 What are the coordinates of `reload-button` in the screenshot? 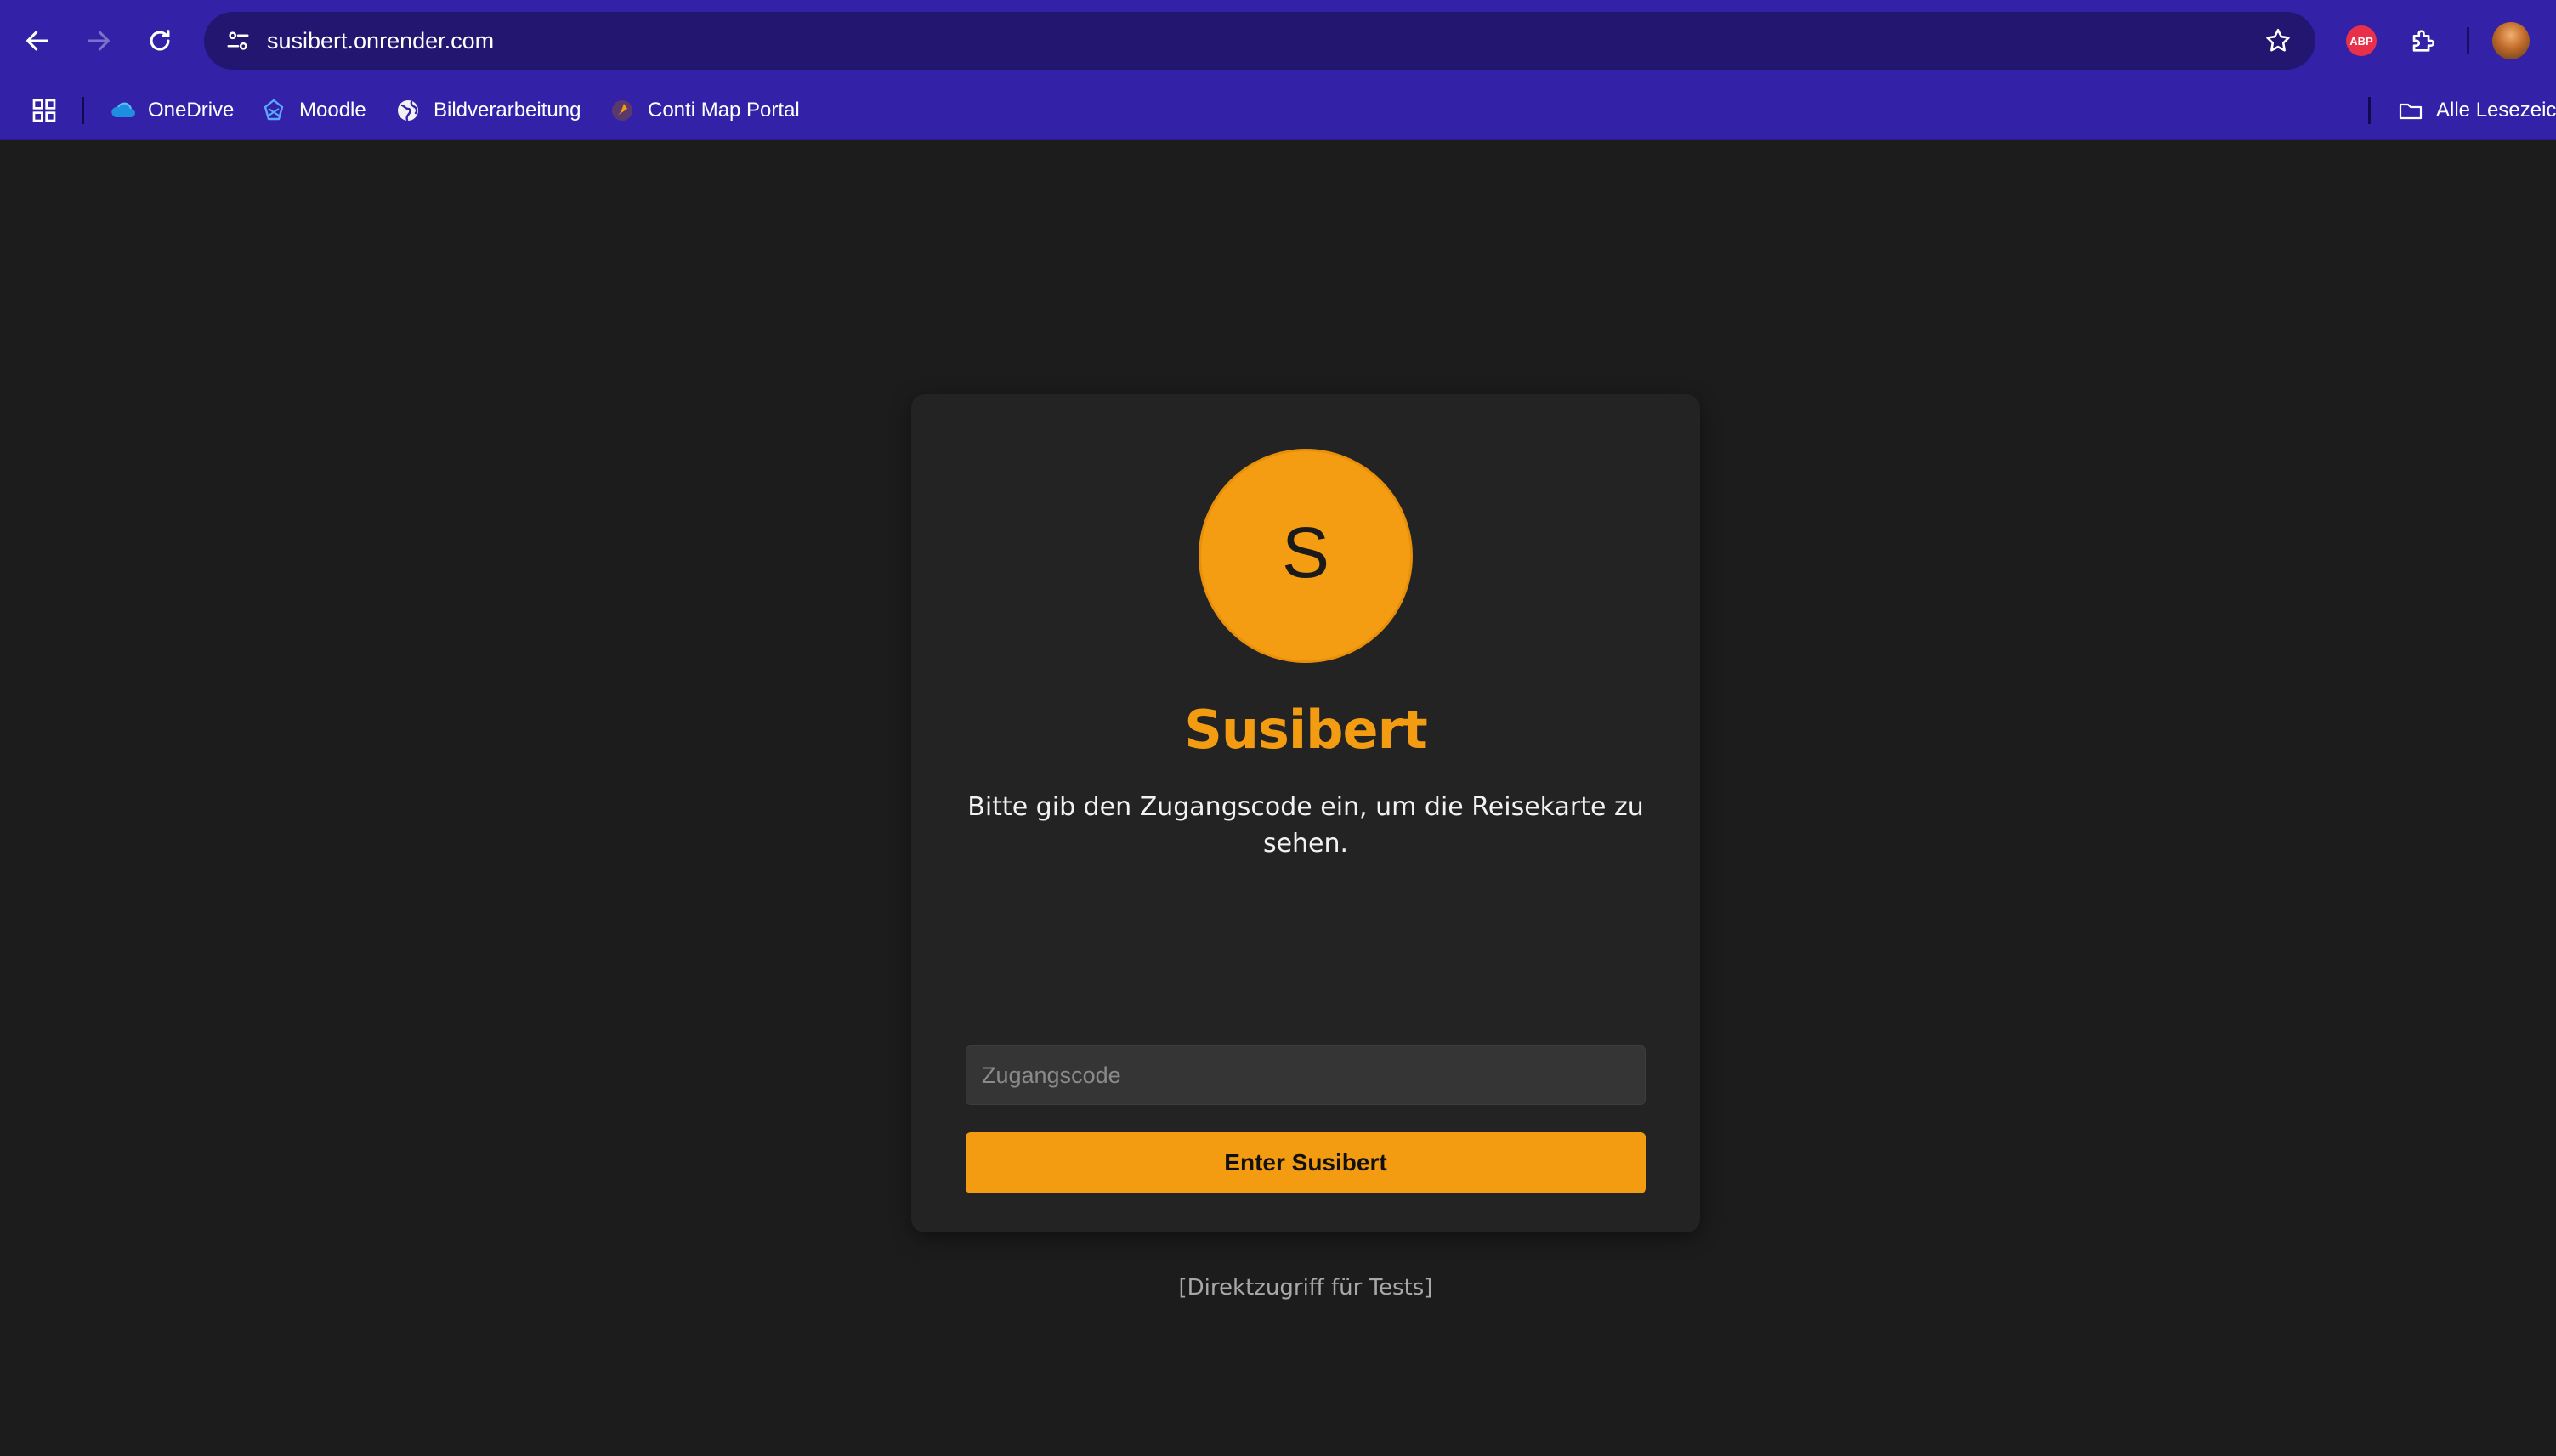 It's located at (160, 41).